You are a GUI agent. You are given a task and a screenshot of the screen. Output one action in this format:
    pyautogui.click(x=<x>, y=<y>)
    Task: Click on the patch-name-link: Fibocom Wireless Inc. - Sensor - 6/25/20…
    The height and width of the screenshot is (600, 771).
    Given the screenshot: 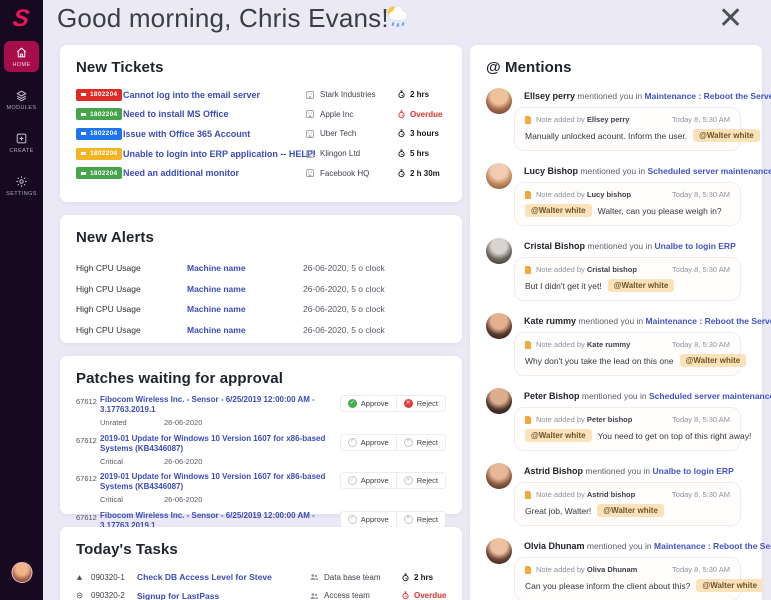 What is the action you would take?
    pyautogui.click(x=225, y=405)
    